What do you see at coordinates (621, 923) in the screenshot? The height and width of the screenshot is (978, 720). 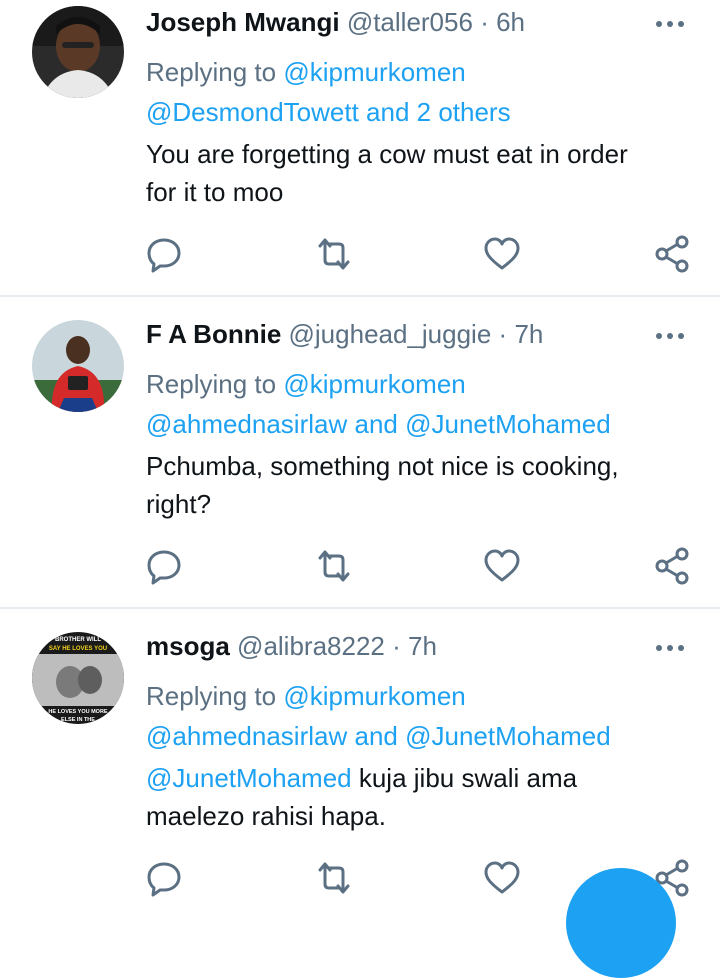 I see `compose-button` at bounding box center [621, 923].